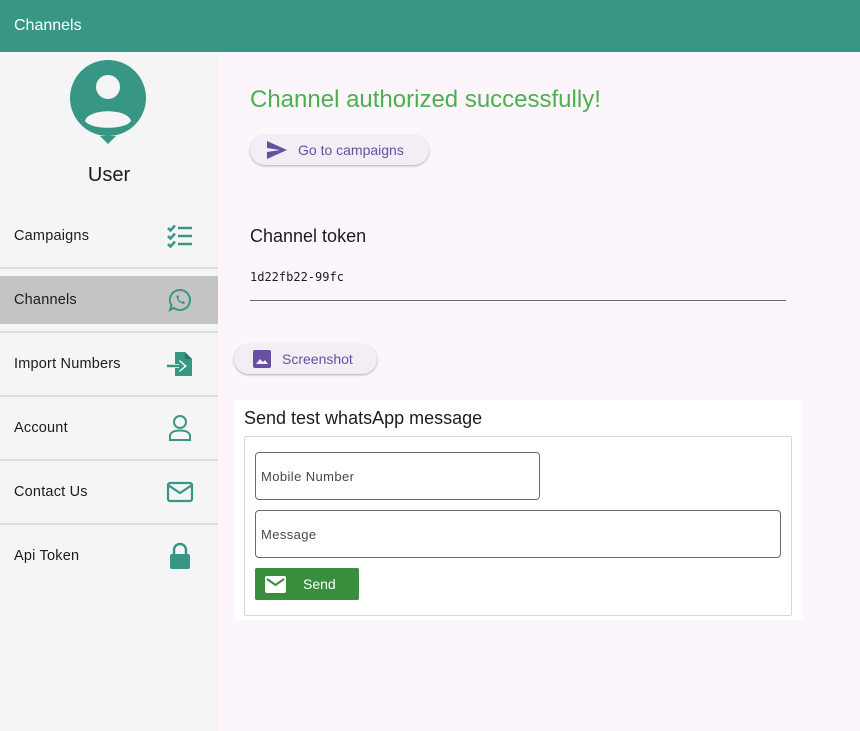 This screenshot has height=731, width=860. What do you see at coordinates (319, 584) in the screenshot?
I see `send-label: Send` at bounding box center [319, 584].